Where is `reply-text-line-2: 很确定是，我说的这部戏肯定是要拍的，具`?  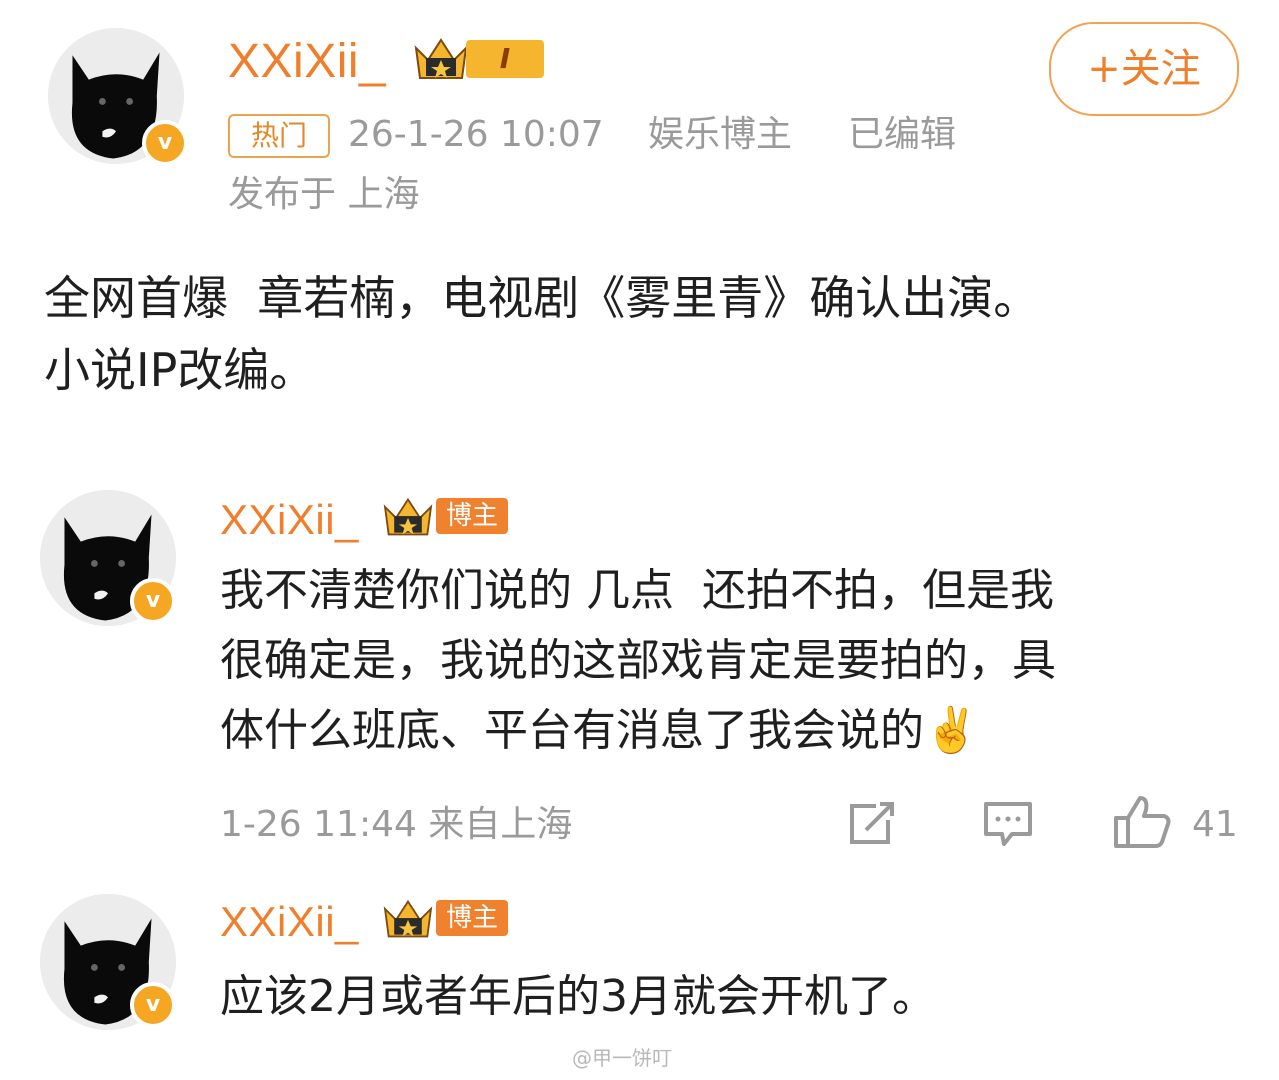 reply-text-line-2: 很确定是，我说的这部戏肯定是要拍的，具 is located at coordinates (638, 660).